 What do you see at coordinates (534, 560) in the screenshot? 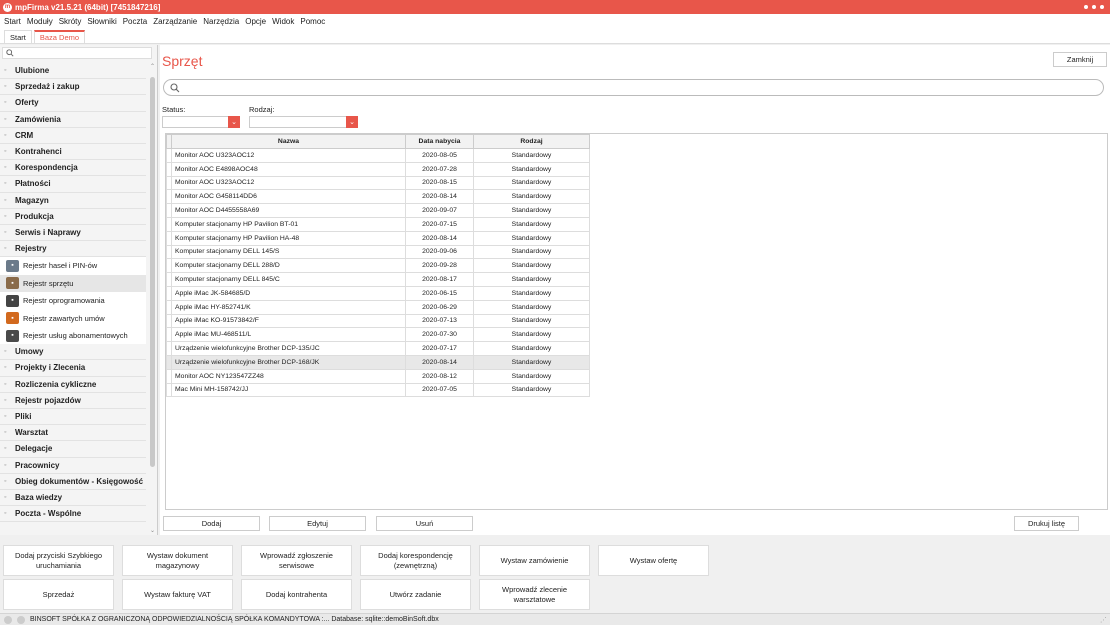
I see `quick-action-button: Wystaw zamówienie` at bounding box center [534, 560].